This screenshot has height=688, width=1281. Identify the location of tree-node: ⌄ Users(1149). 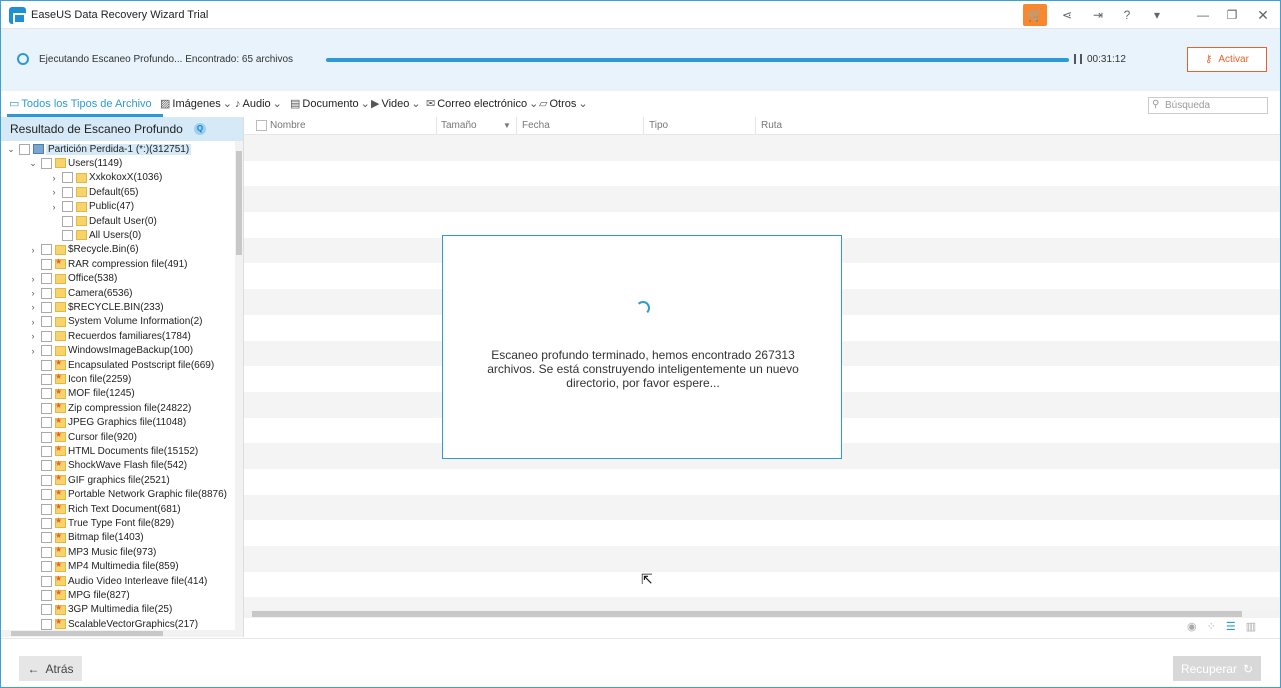
(75, 163).